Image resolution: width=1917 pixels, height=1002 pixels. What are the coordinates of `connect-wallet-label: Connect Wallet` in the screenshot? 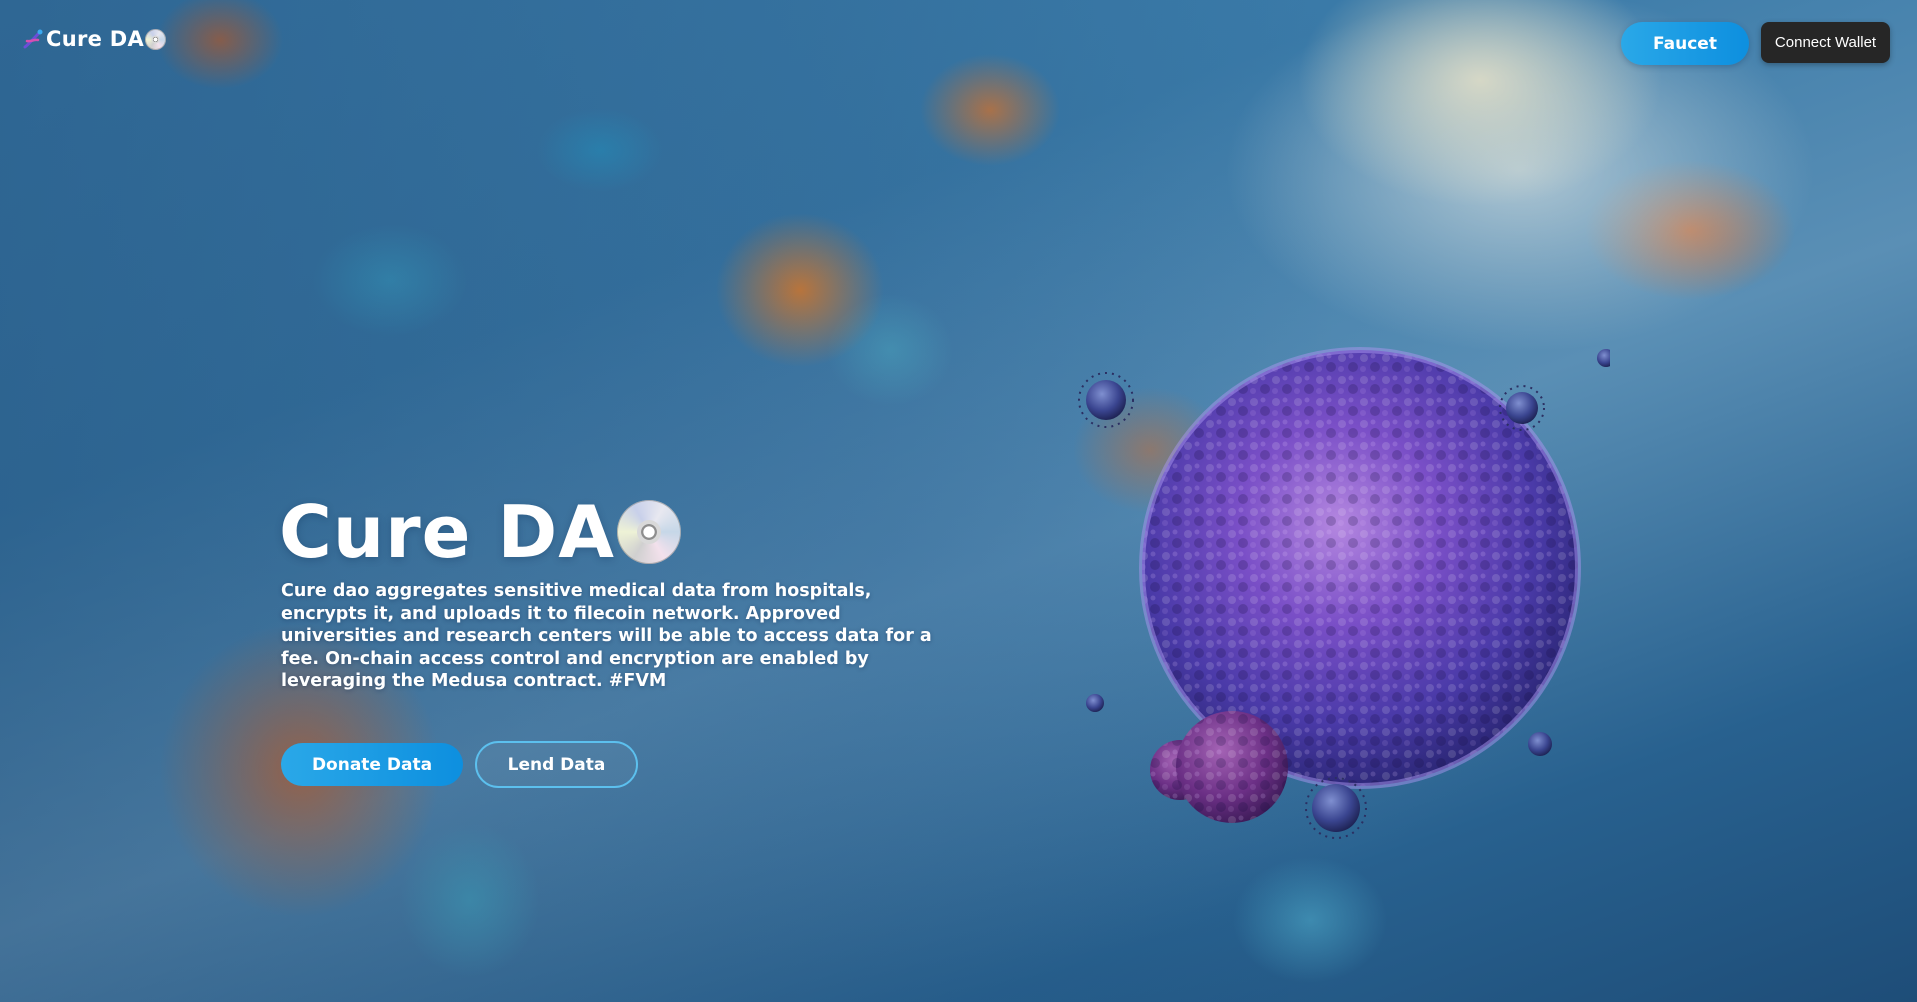 It's located at (1825, 42).